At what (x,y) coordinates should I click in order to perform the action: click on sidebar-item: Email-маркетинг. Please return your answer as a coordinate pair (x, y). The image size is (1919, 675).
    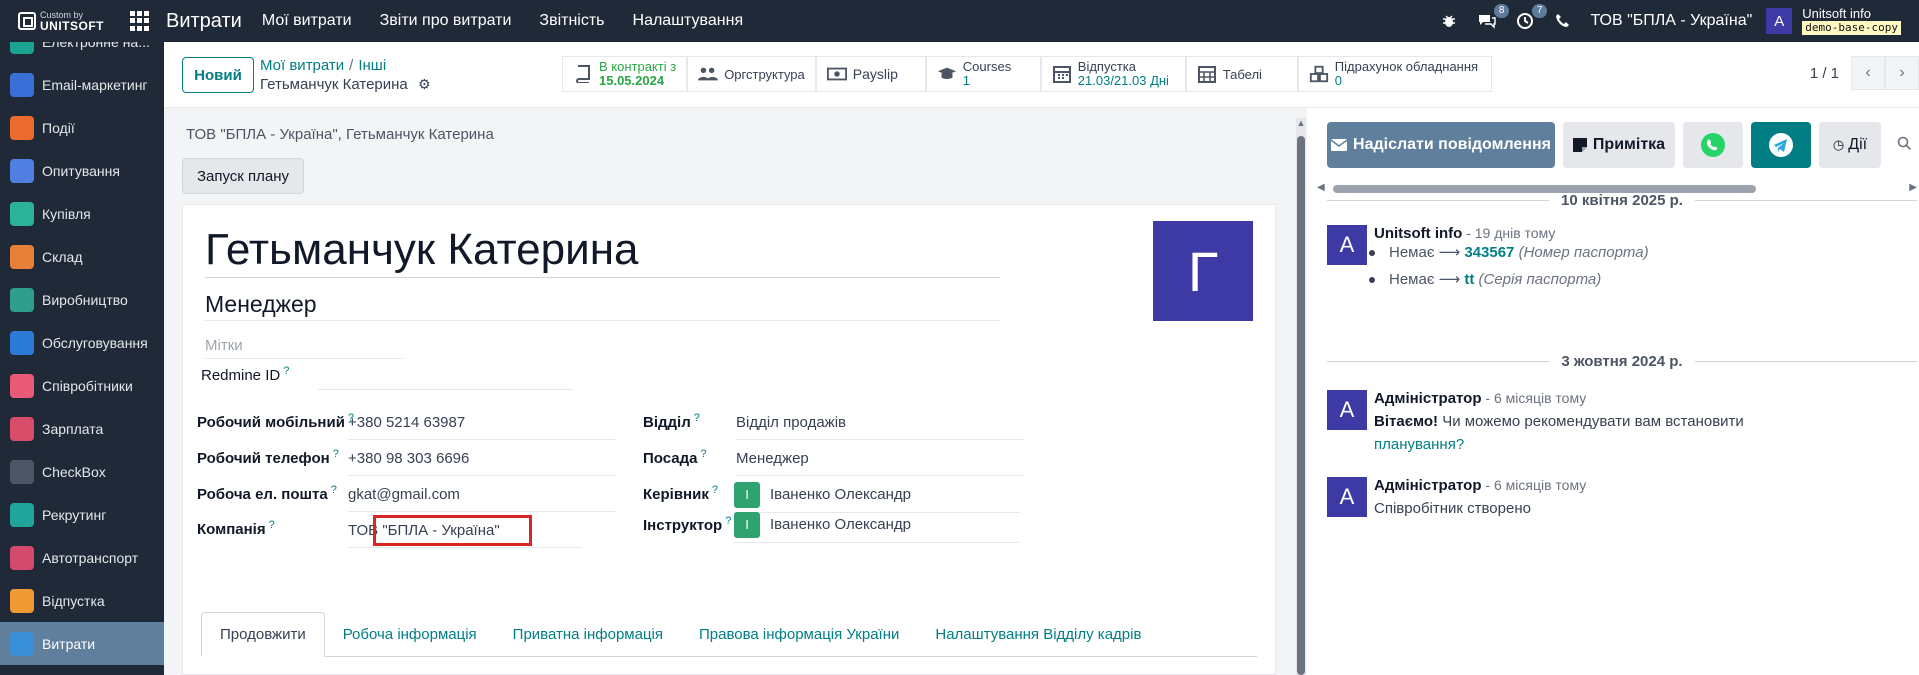
    Looking at the image, I should click on (82, 84).